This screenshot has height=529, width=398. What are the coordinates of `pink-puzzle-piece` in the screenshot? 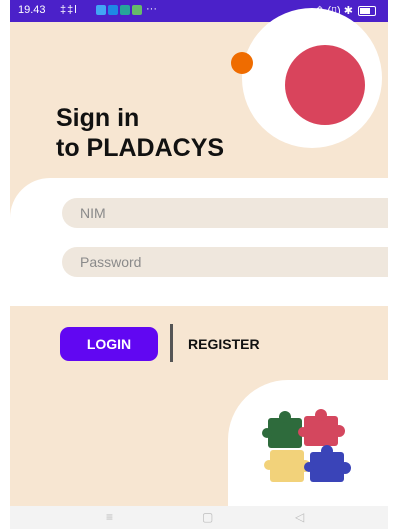 It's located at (321, 427).